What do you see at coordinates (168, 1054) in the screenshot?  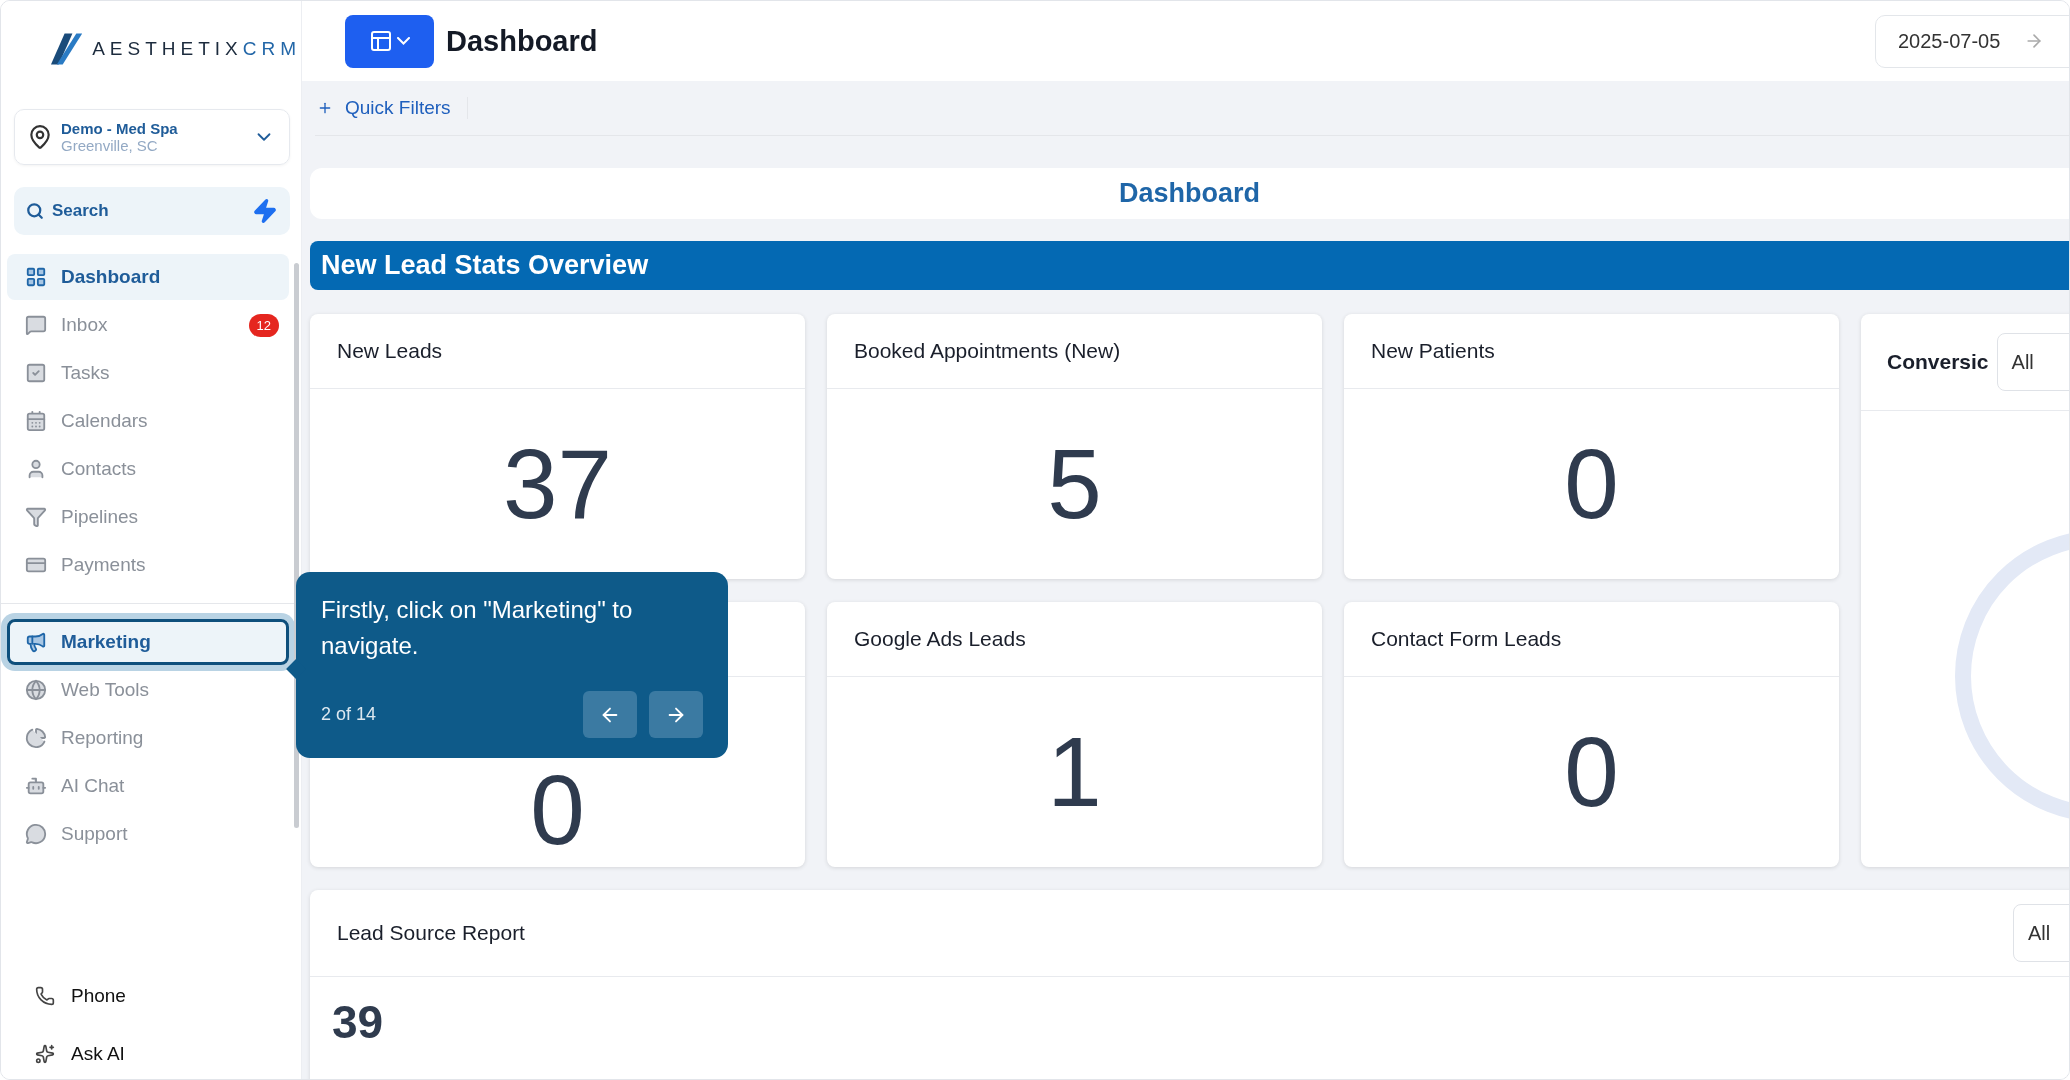 I see `footer-link: Ask AI` at bounding box center [168, 1054].